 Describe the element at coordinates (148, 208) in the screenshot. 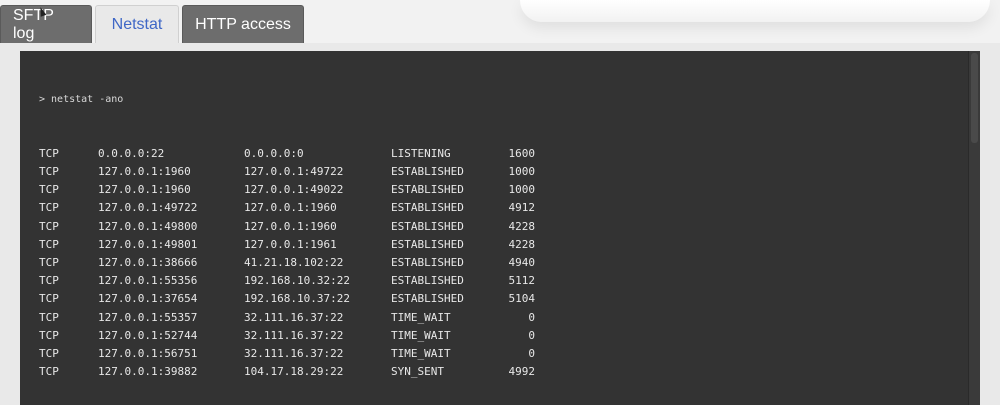

I see `local-address-cell: 127.0.0.1:49722` at that location.